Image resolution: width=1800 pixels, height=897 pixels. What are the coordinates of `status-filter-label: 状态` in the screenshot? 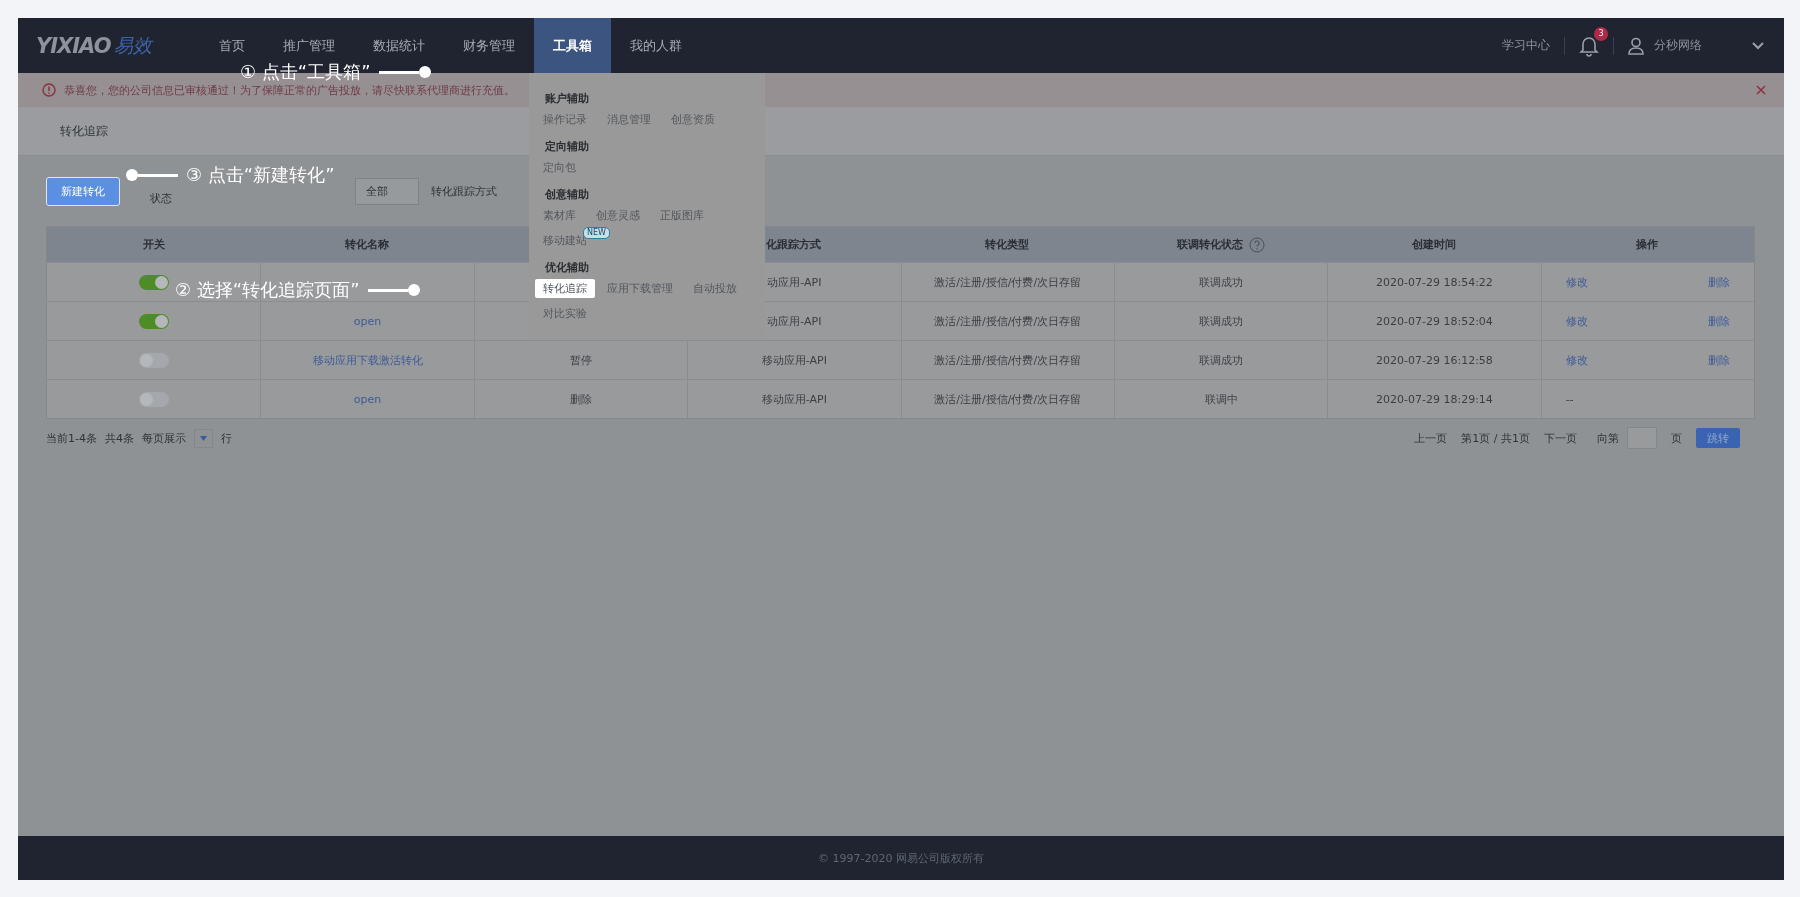 It's located at (161, 198).